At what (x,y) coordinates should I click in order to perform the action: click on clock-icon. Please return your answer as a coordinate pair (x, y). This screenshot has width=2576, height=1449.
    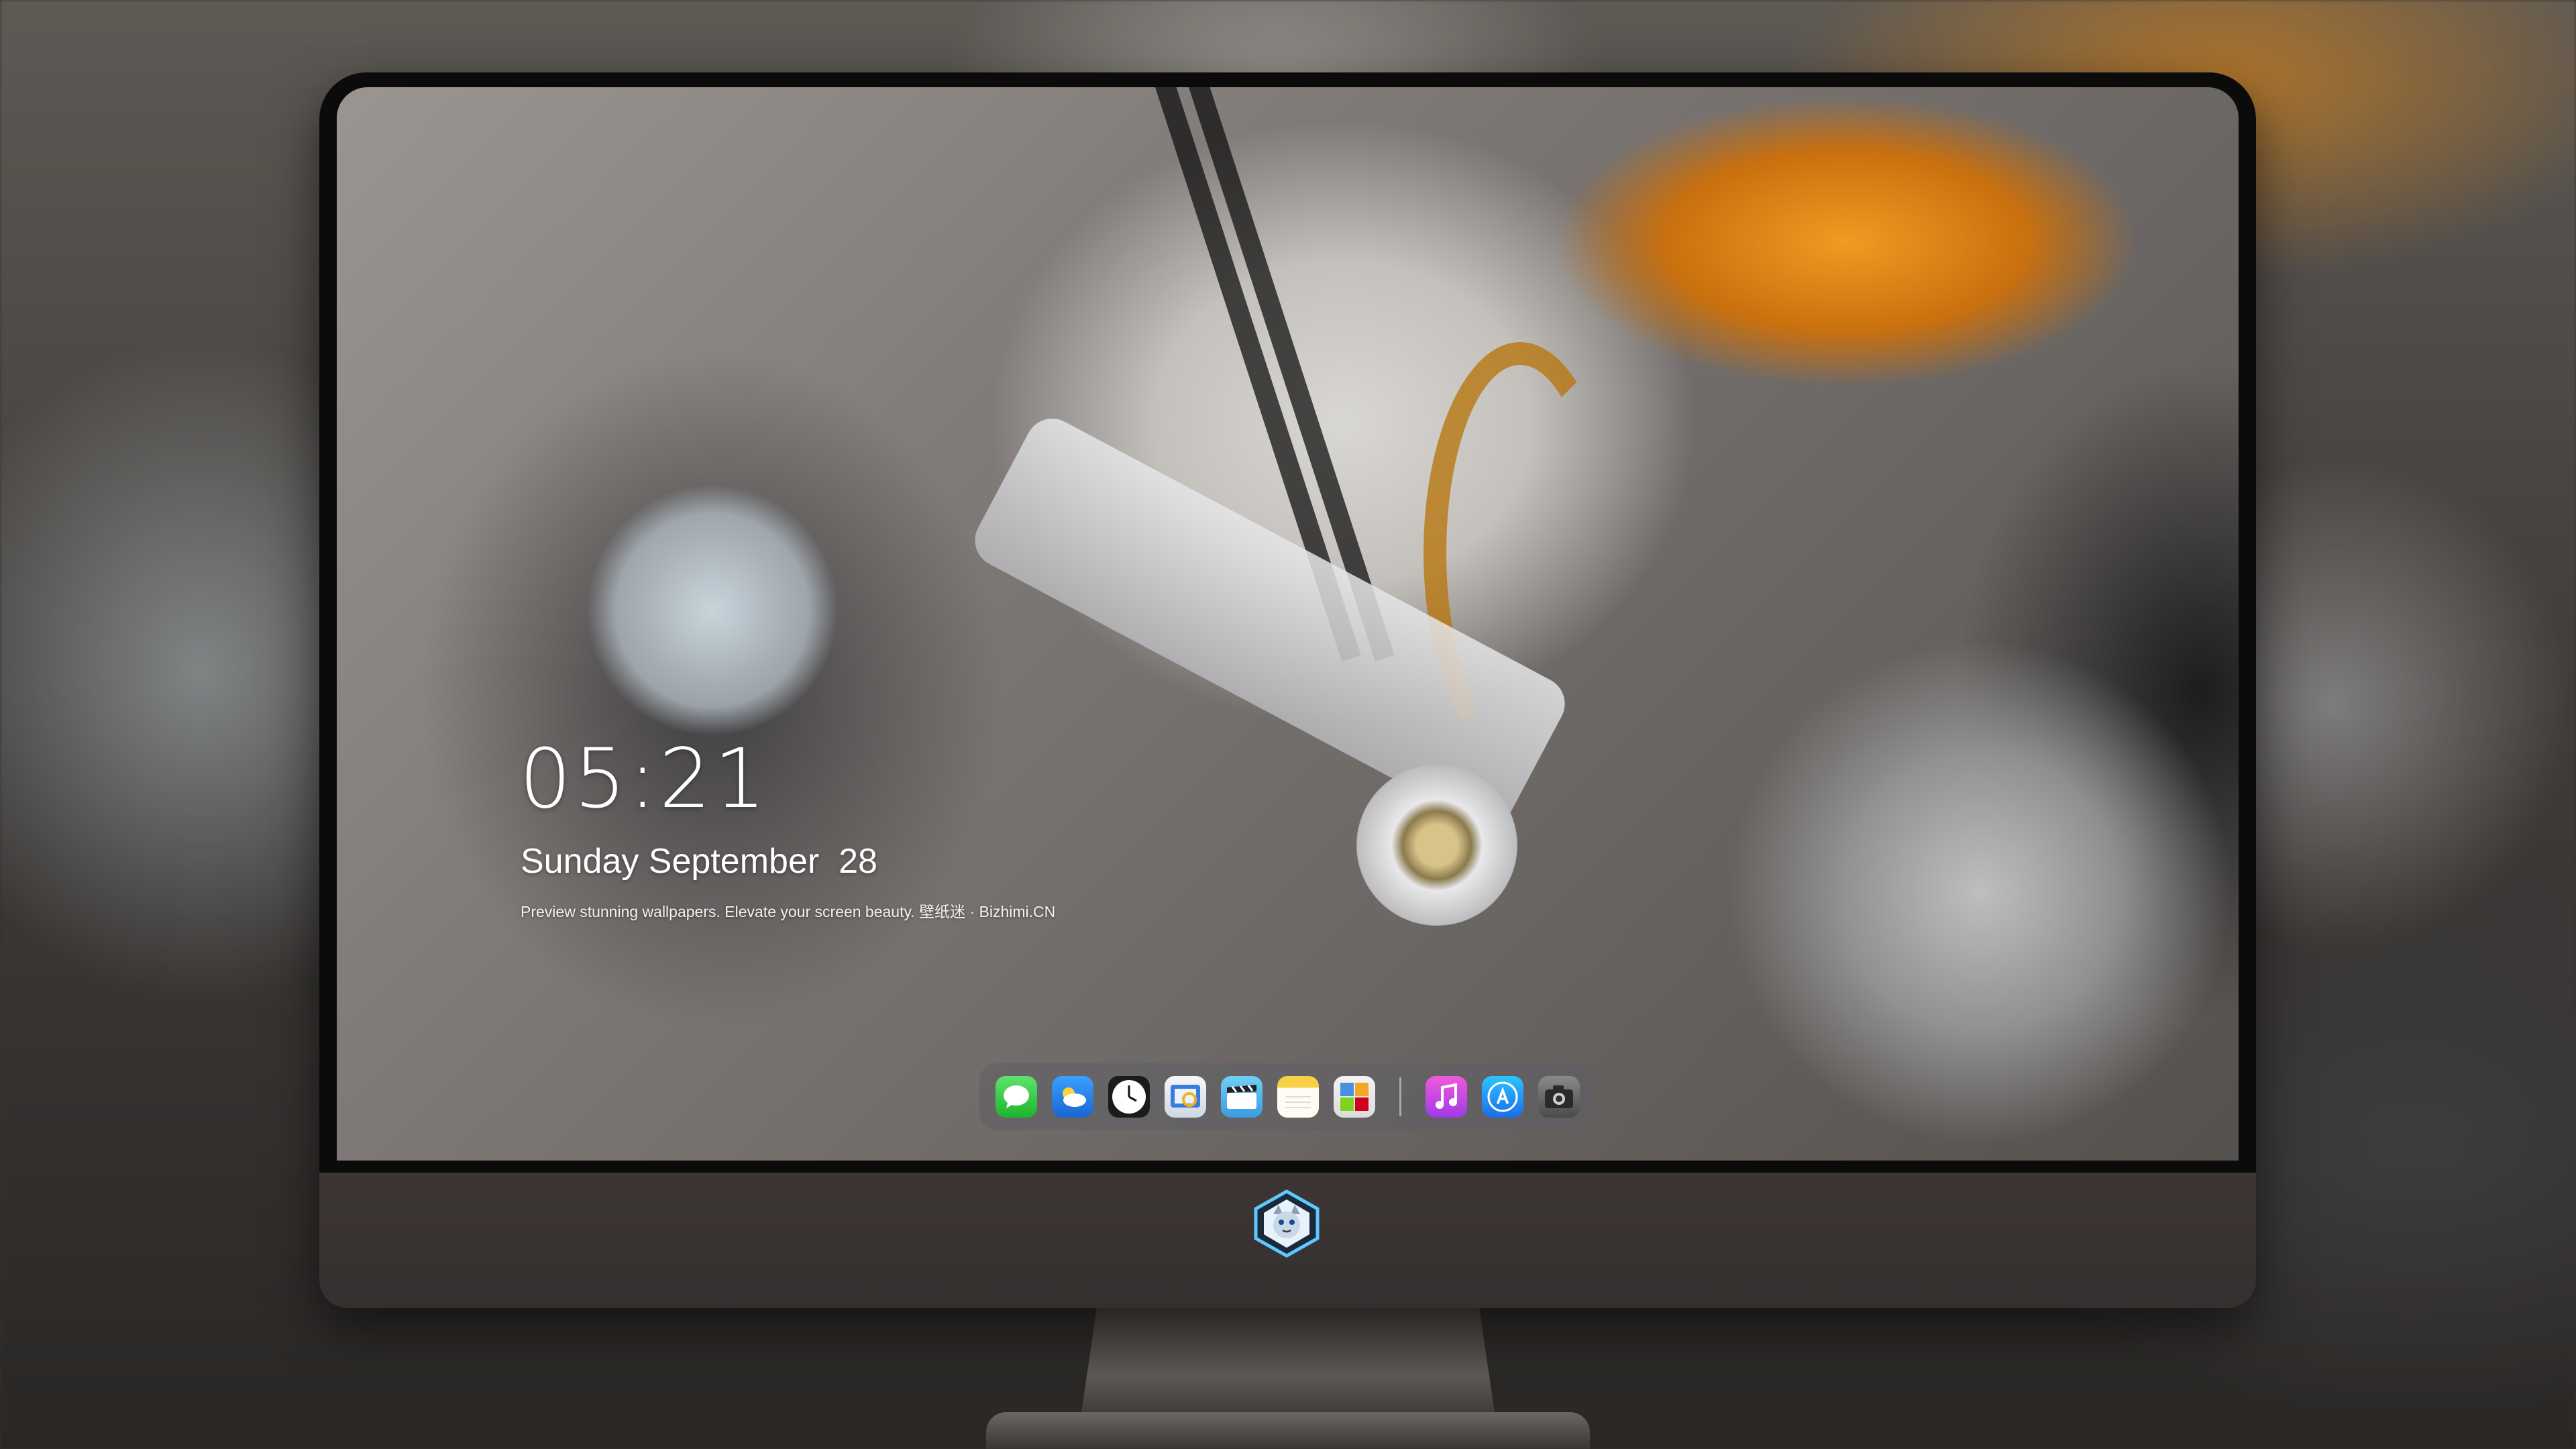
    Looking at the image, I should click on (1129, 1097).